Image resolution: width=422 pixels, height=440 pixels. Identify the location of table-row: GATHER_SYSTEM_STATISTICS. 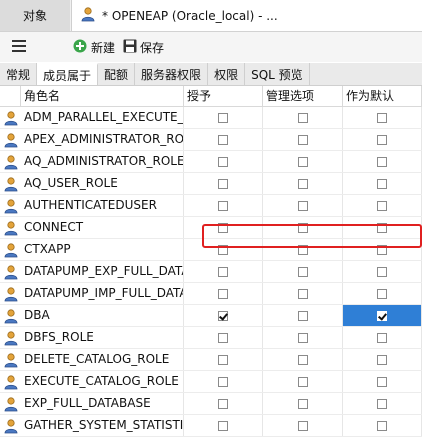
(211, 426).